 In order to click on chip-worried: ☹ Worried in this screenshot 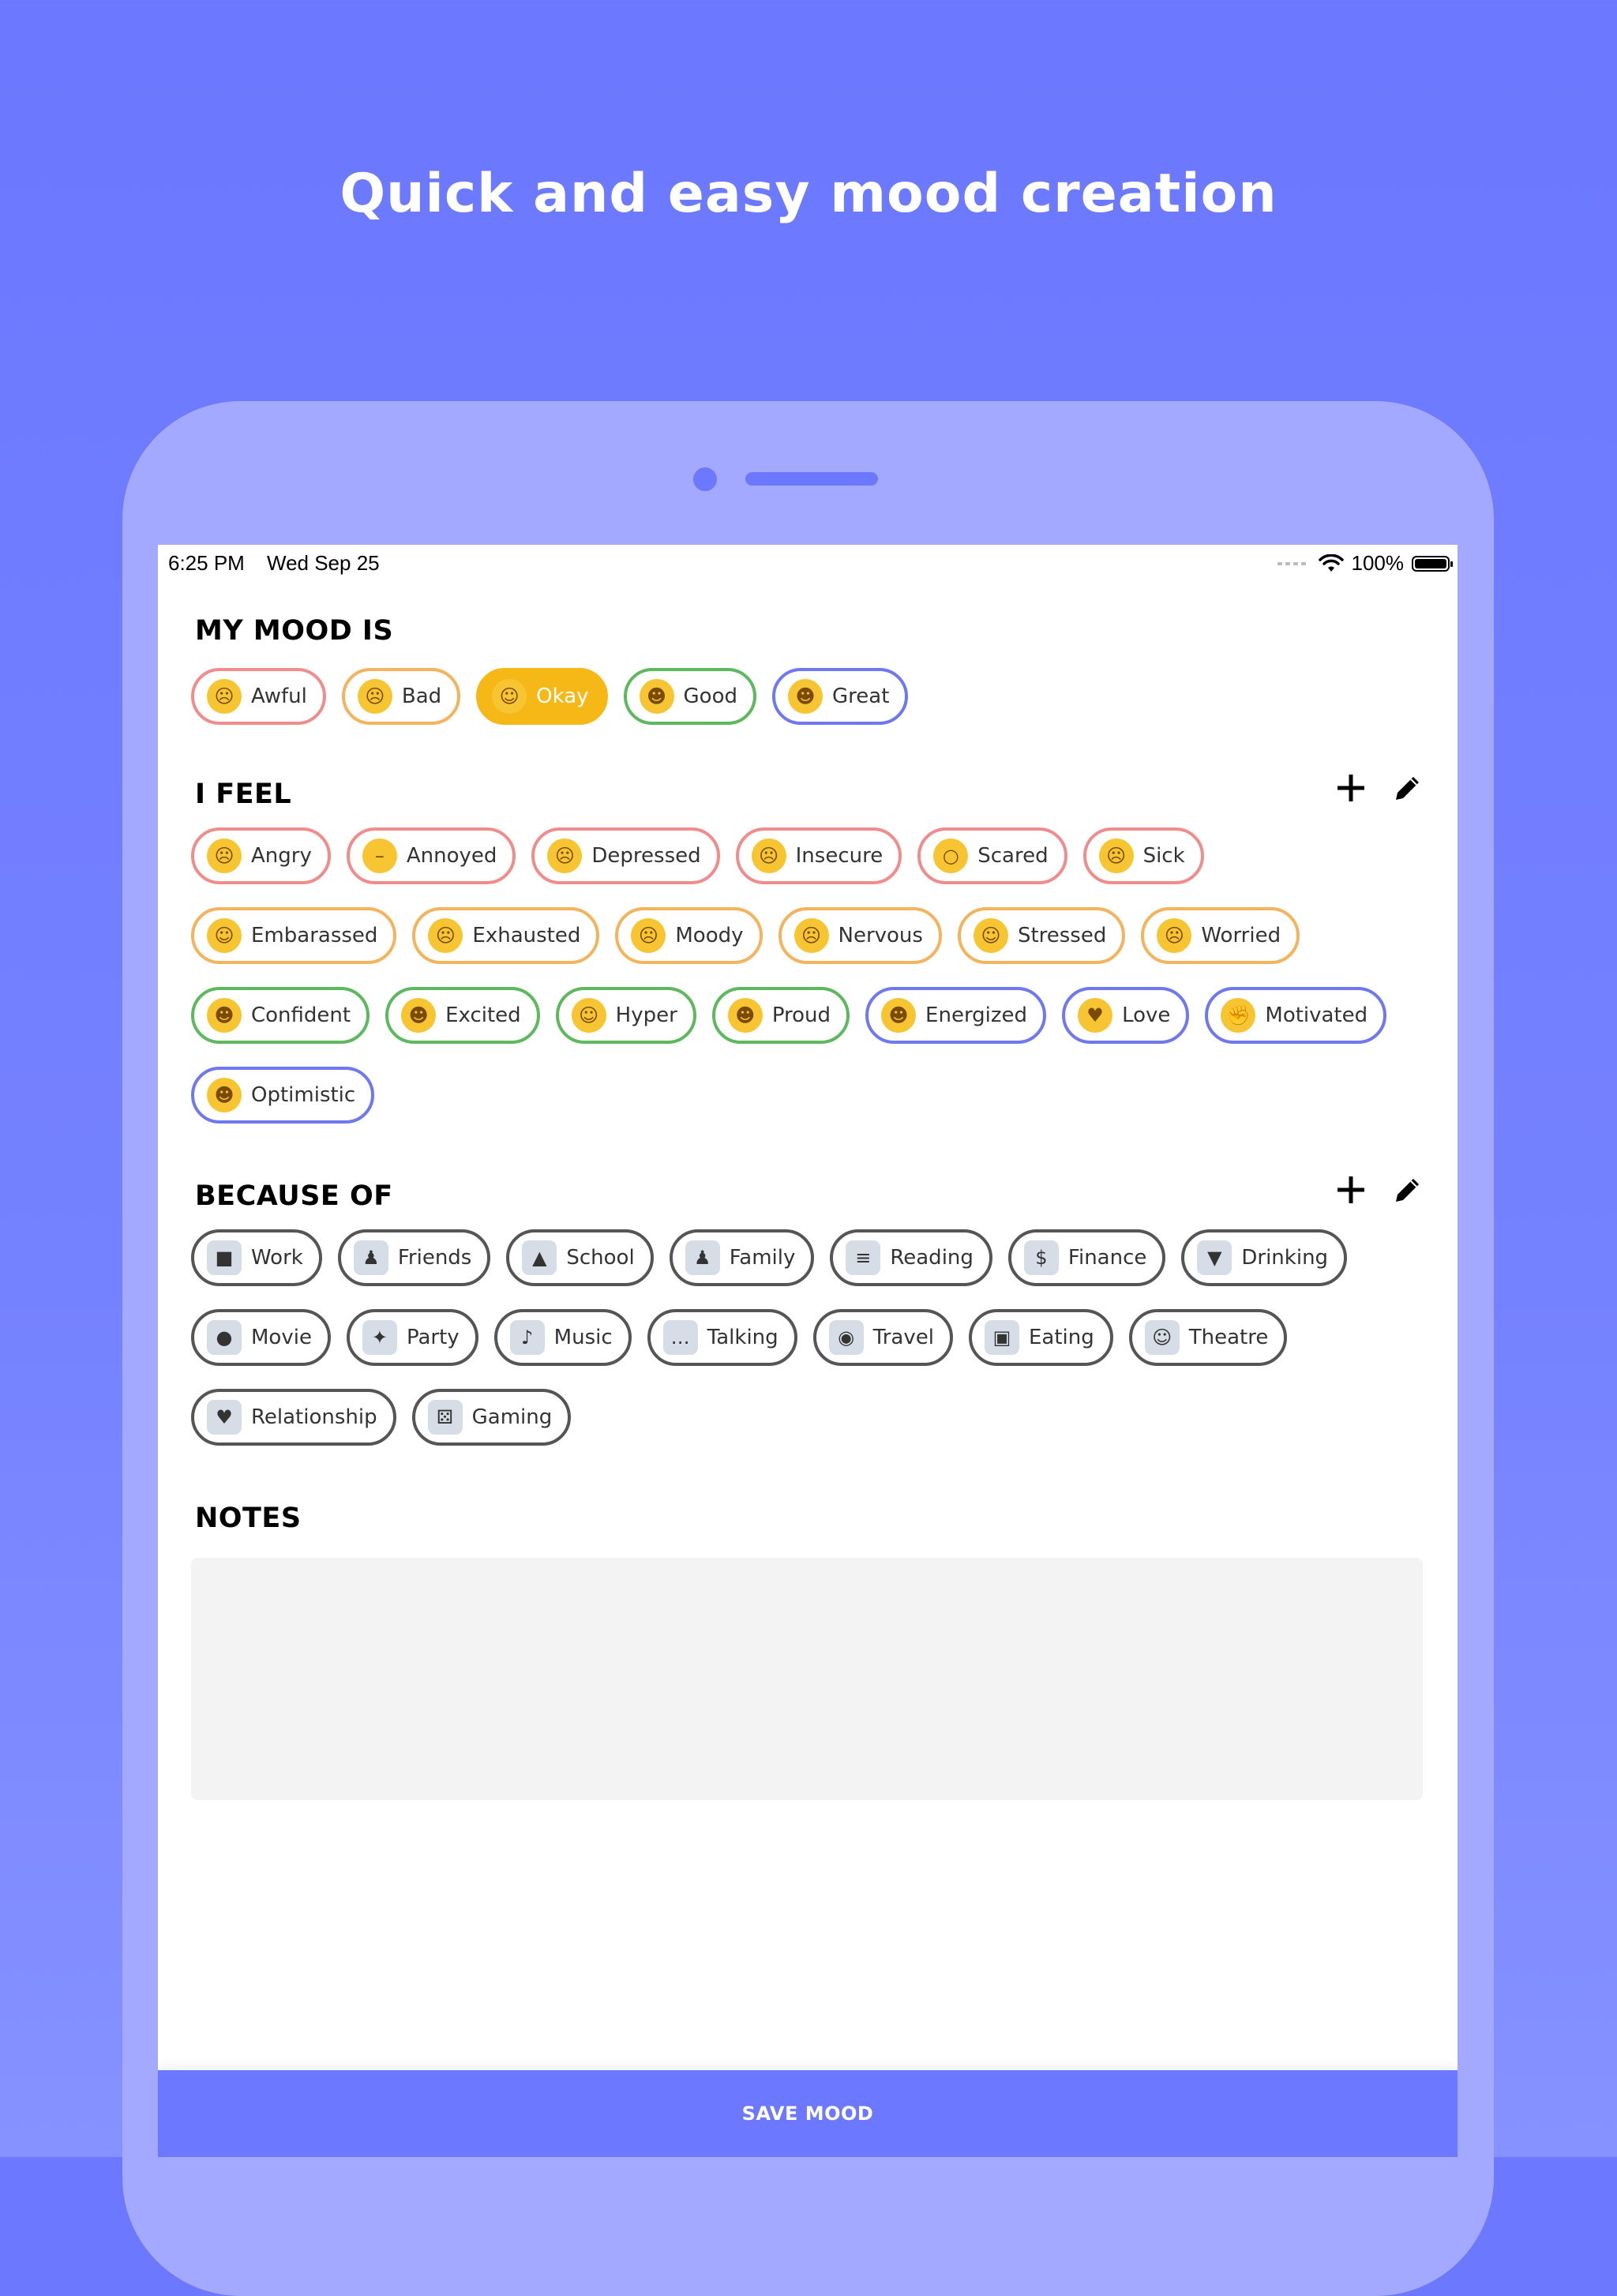, I will do `click(1221, 935)`.